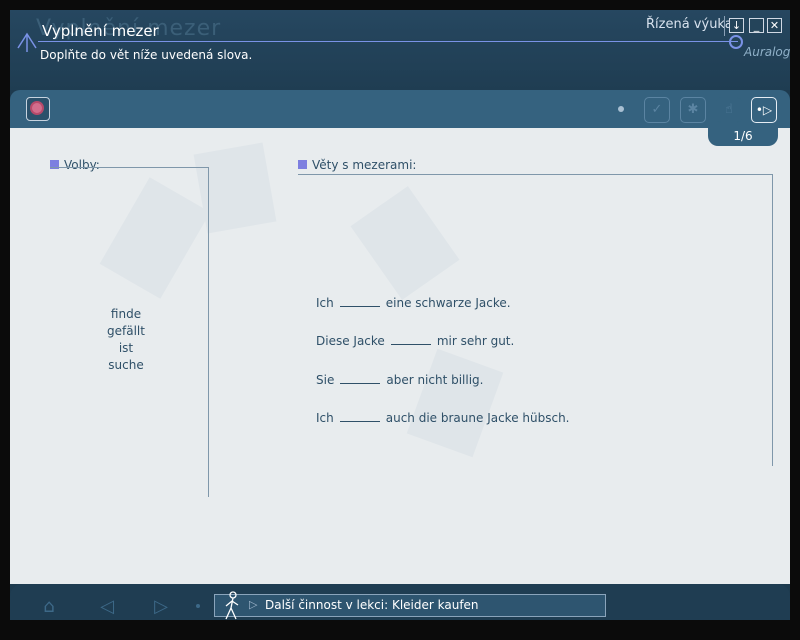  Describe the element at coordinates (477, 418) in the screenshot. I see `sentence-end: auch die braune Jacke hübsch.` at that location.